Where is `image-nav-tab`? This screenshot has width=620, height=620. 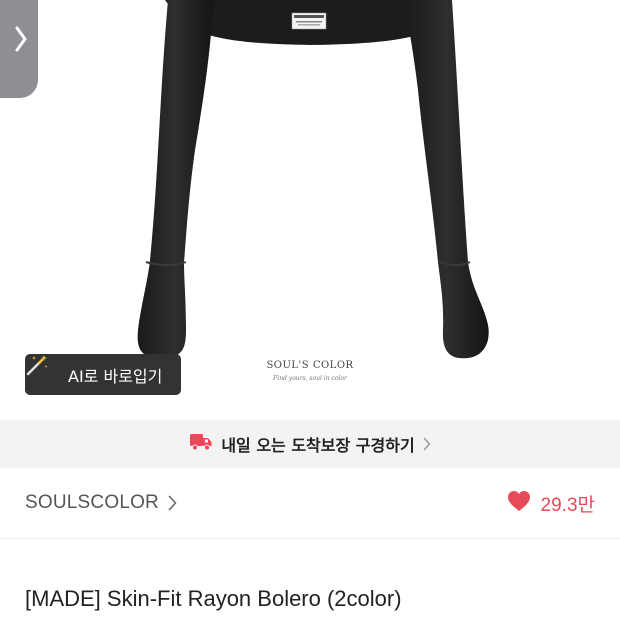 image-nav-tab is located at coordinates (19, 49).